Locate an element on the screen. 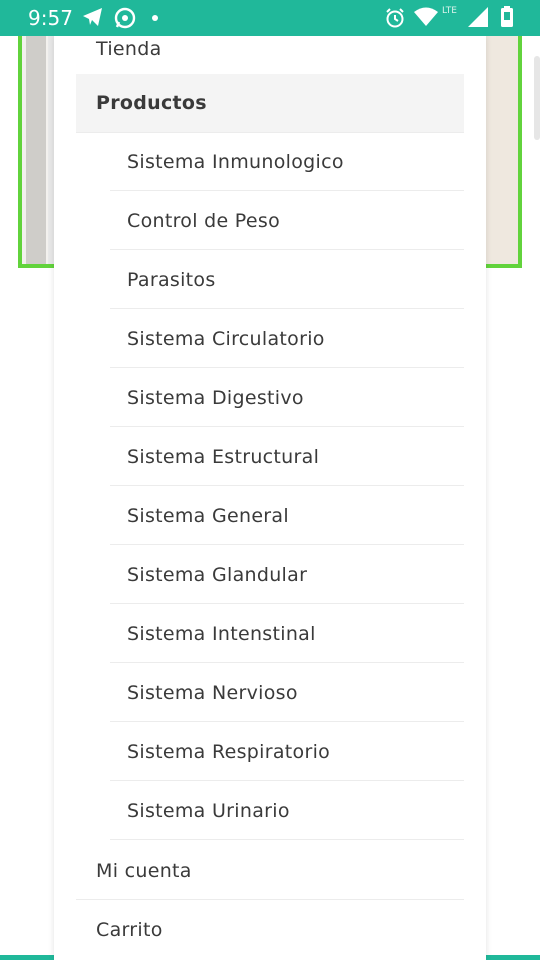 The image size is (540, 960). menu-item-mi-cuenta: Mi cuenta is located at coordinates (270, 871).